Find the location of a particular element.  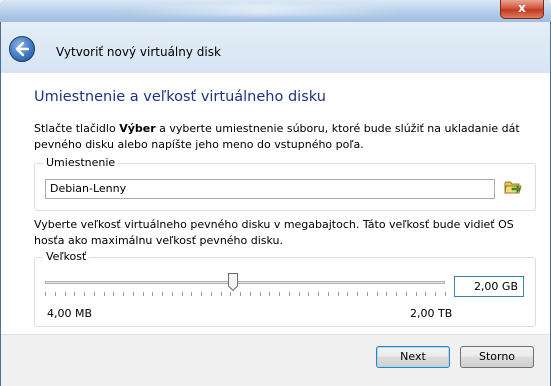

title-bar-blur is located at coordinates (260, 10).